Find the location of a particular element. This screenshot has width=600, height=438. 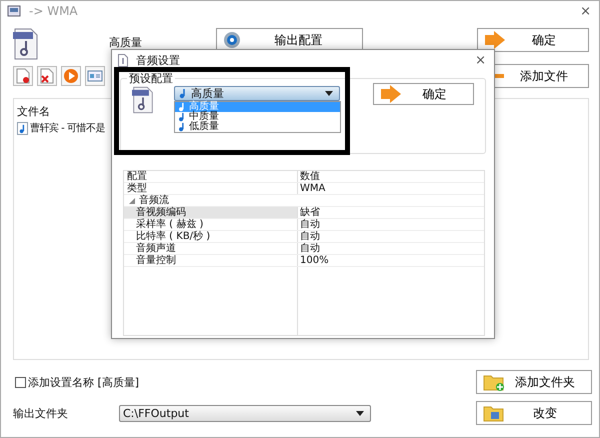

preset-name: 高质量 is located at coordinates (126, 42).